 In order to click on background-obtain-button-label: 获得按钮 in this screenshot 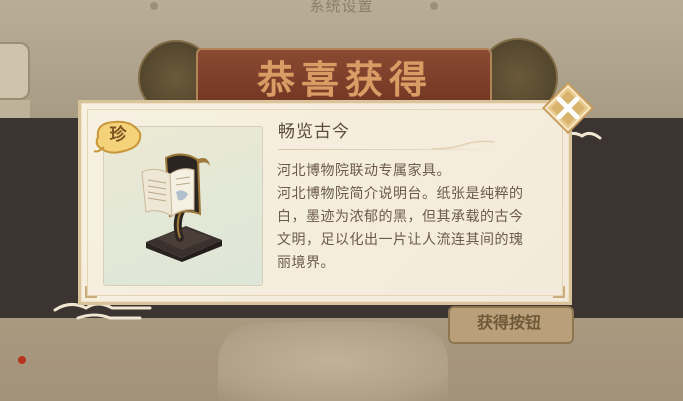, I will do `click(508, 322)`.